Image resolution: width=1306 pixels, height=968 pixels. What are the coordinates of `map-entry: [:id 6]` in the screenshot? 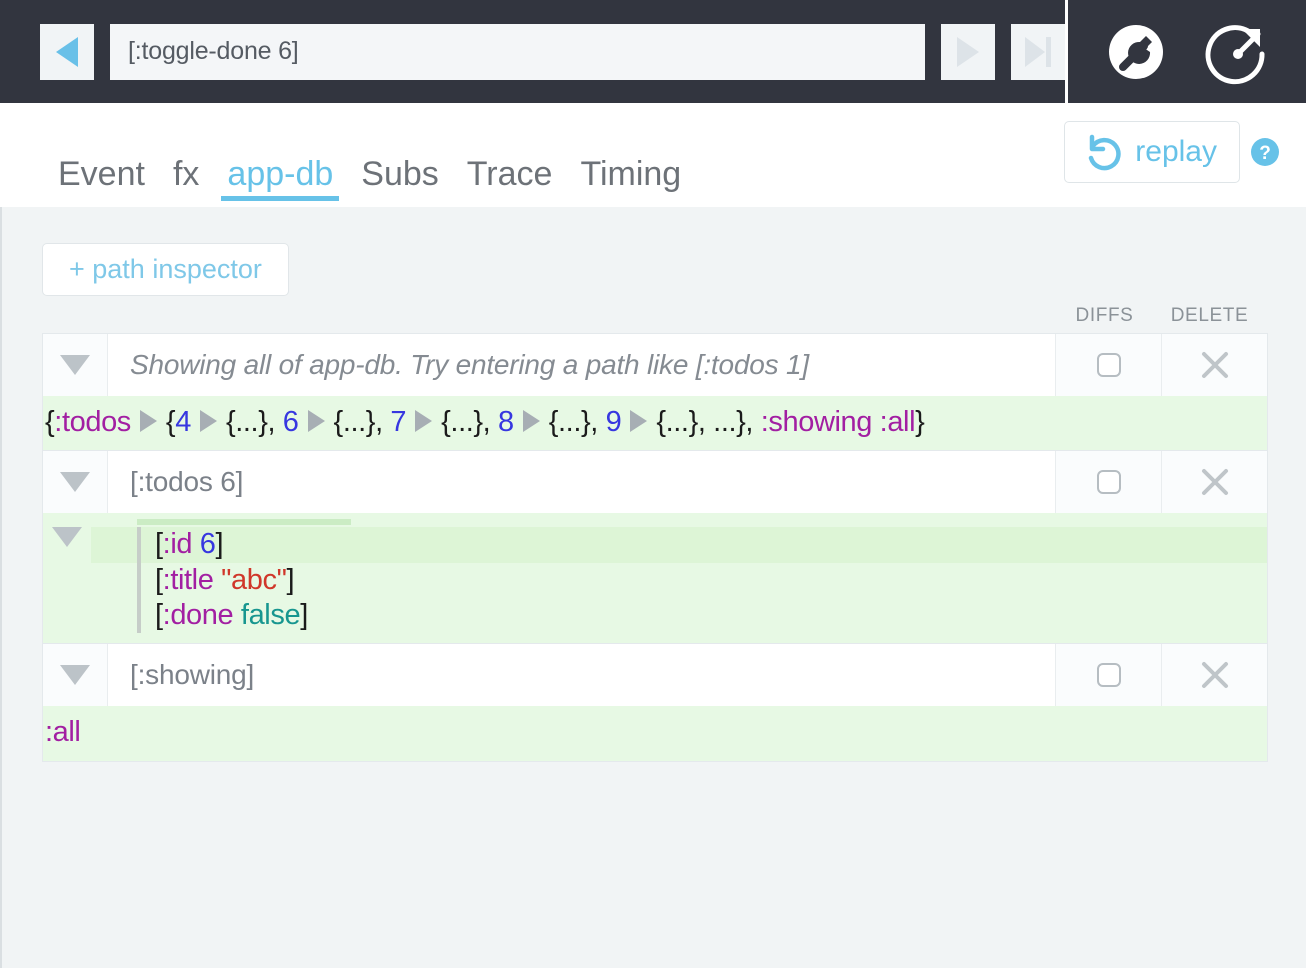 It's located at (679, 545).